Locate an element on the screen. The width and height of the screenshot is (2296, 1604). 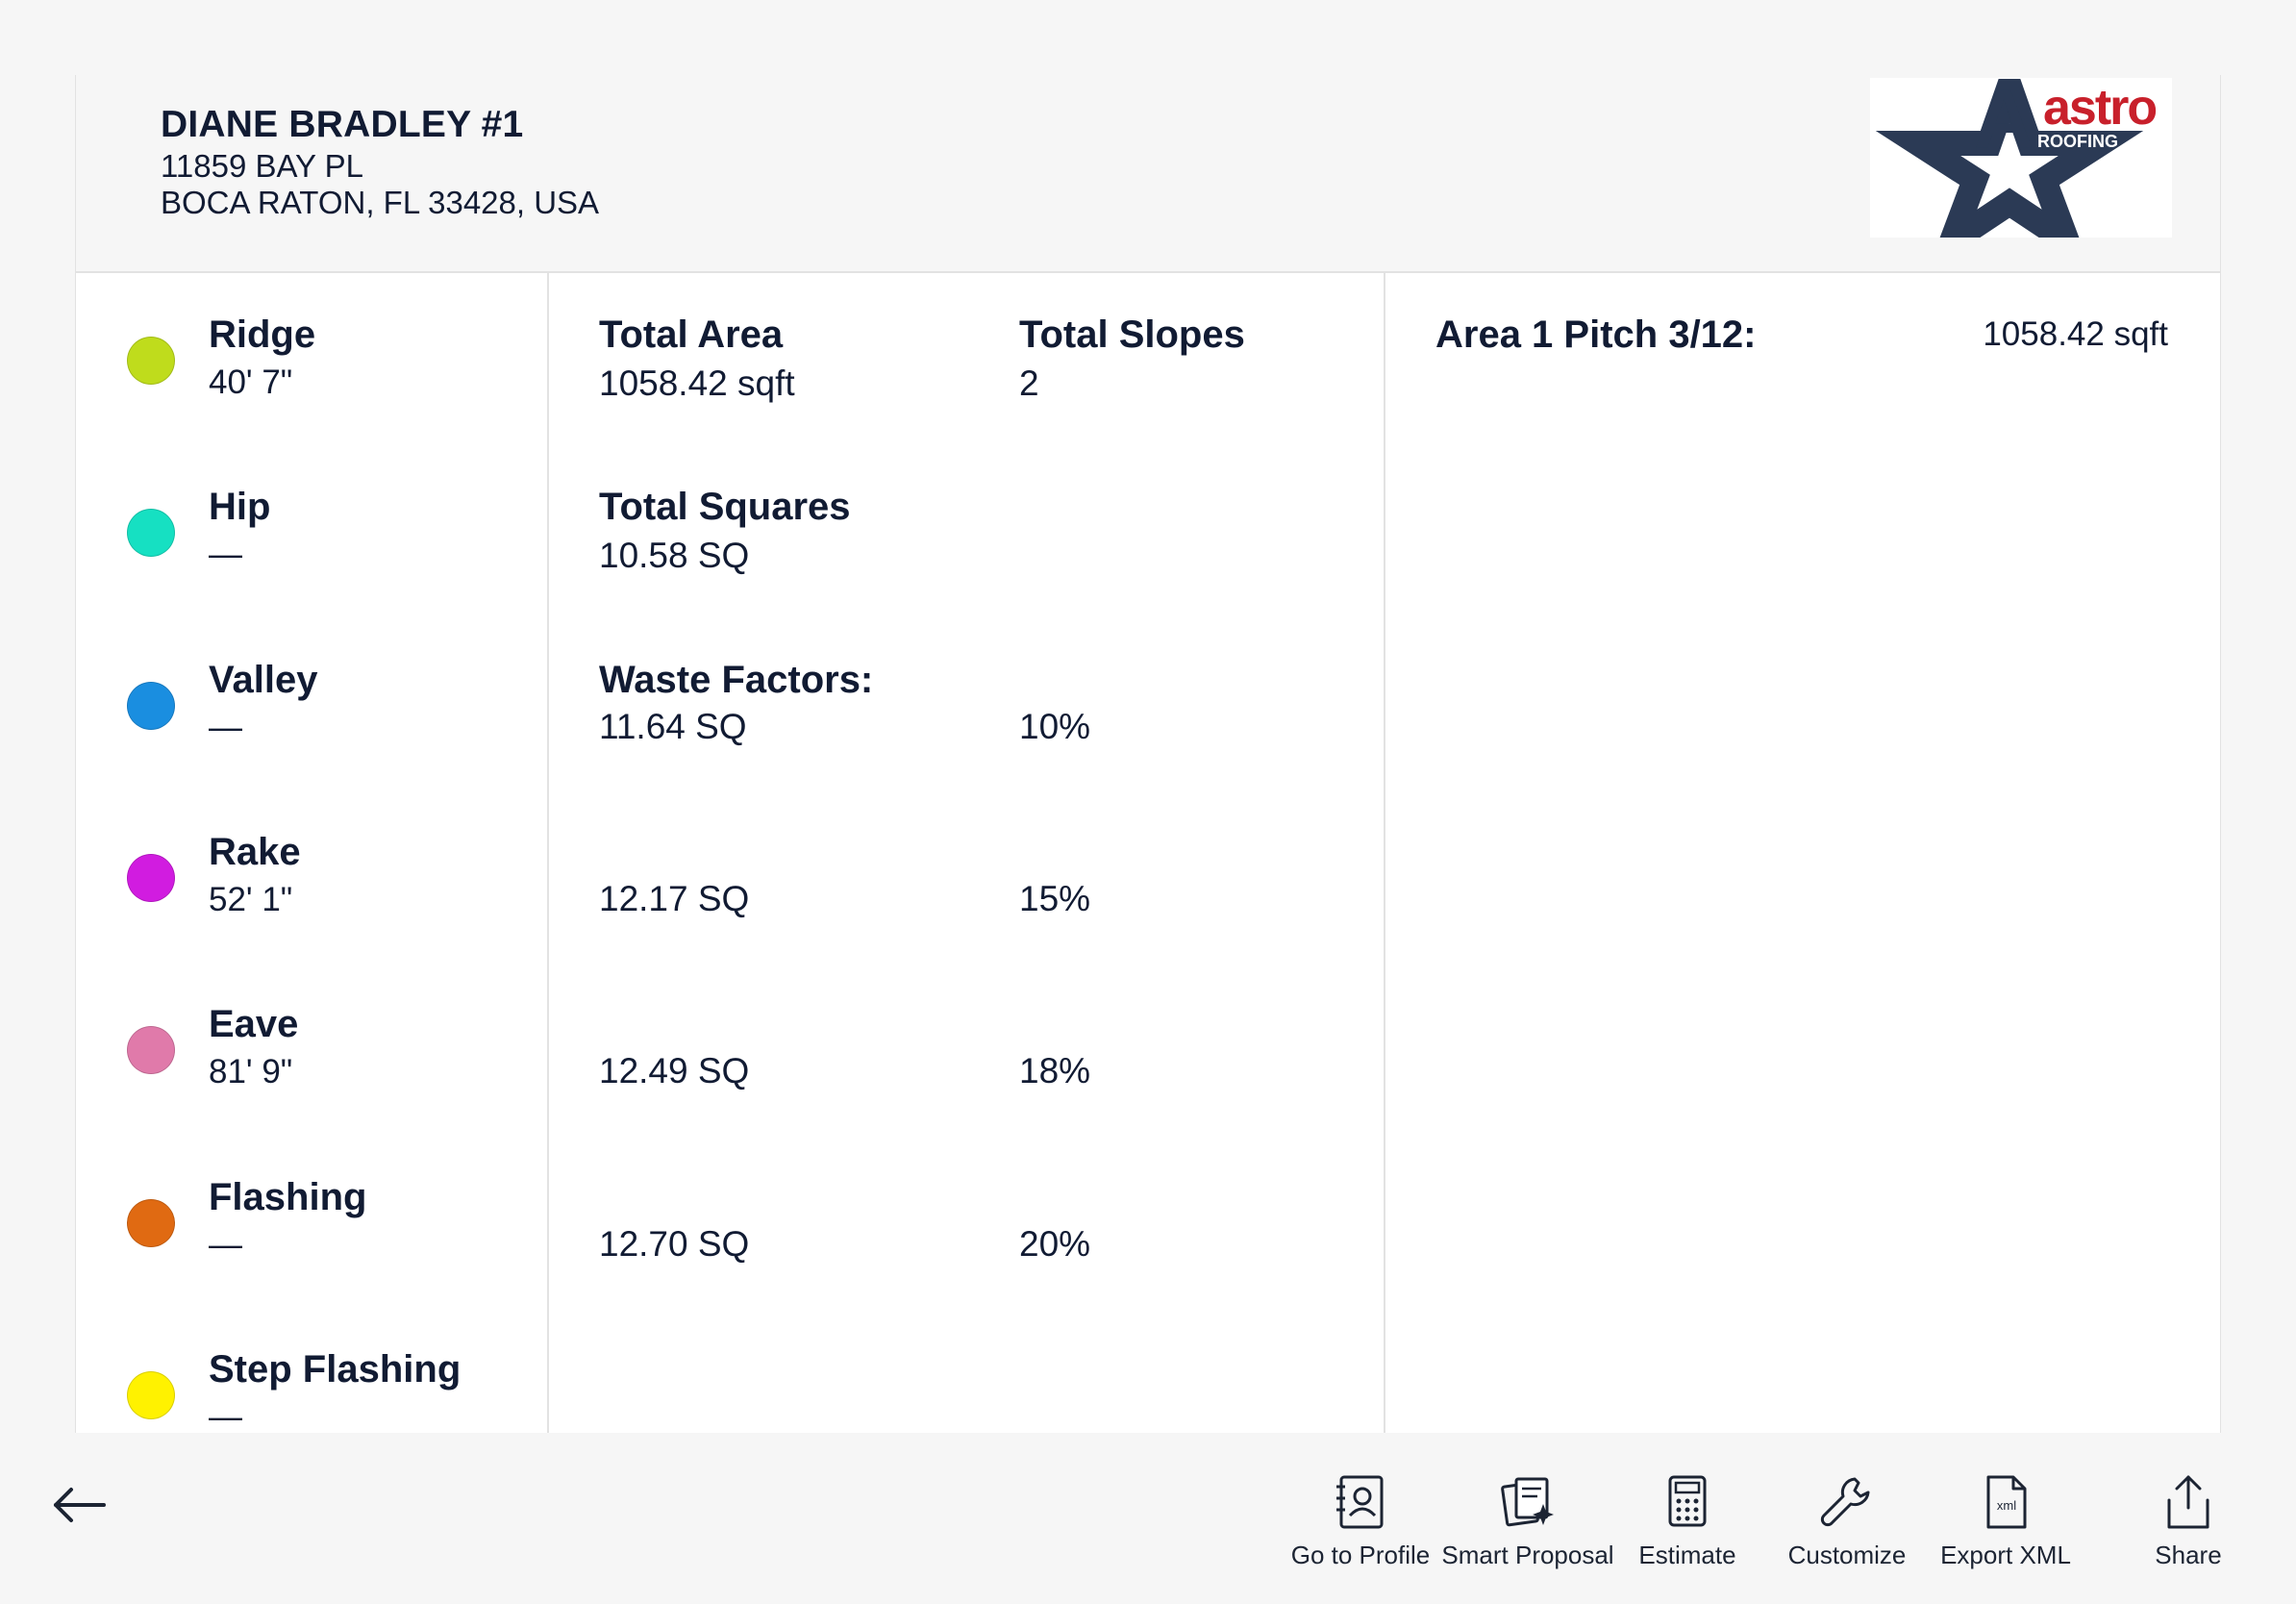
wrench-icon is located at coordinates (1845, 1502).